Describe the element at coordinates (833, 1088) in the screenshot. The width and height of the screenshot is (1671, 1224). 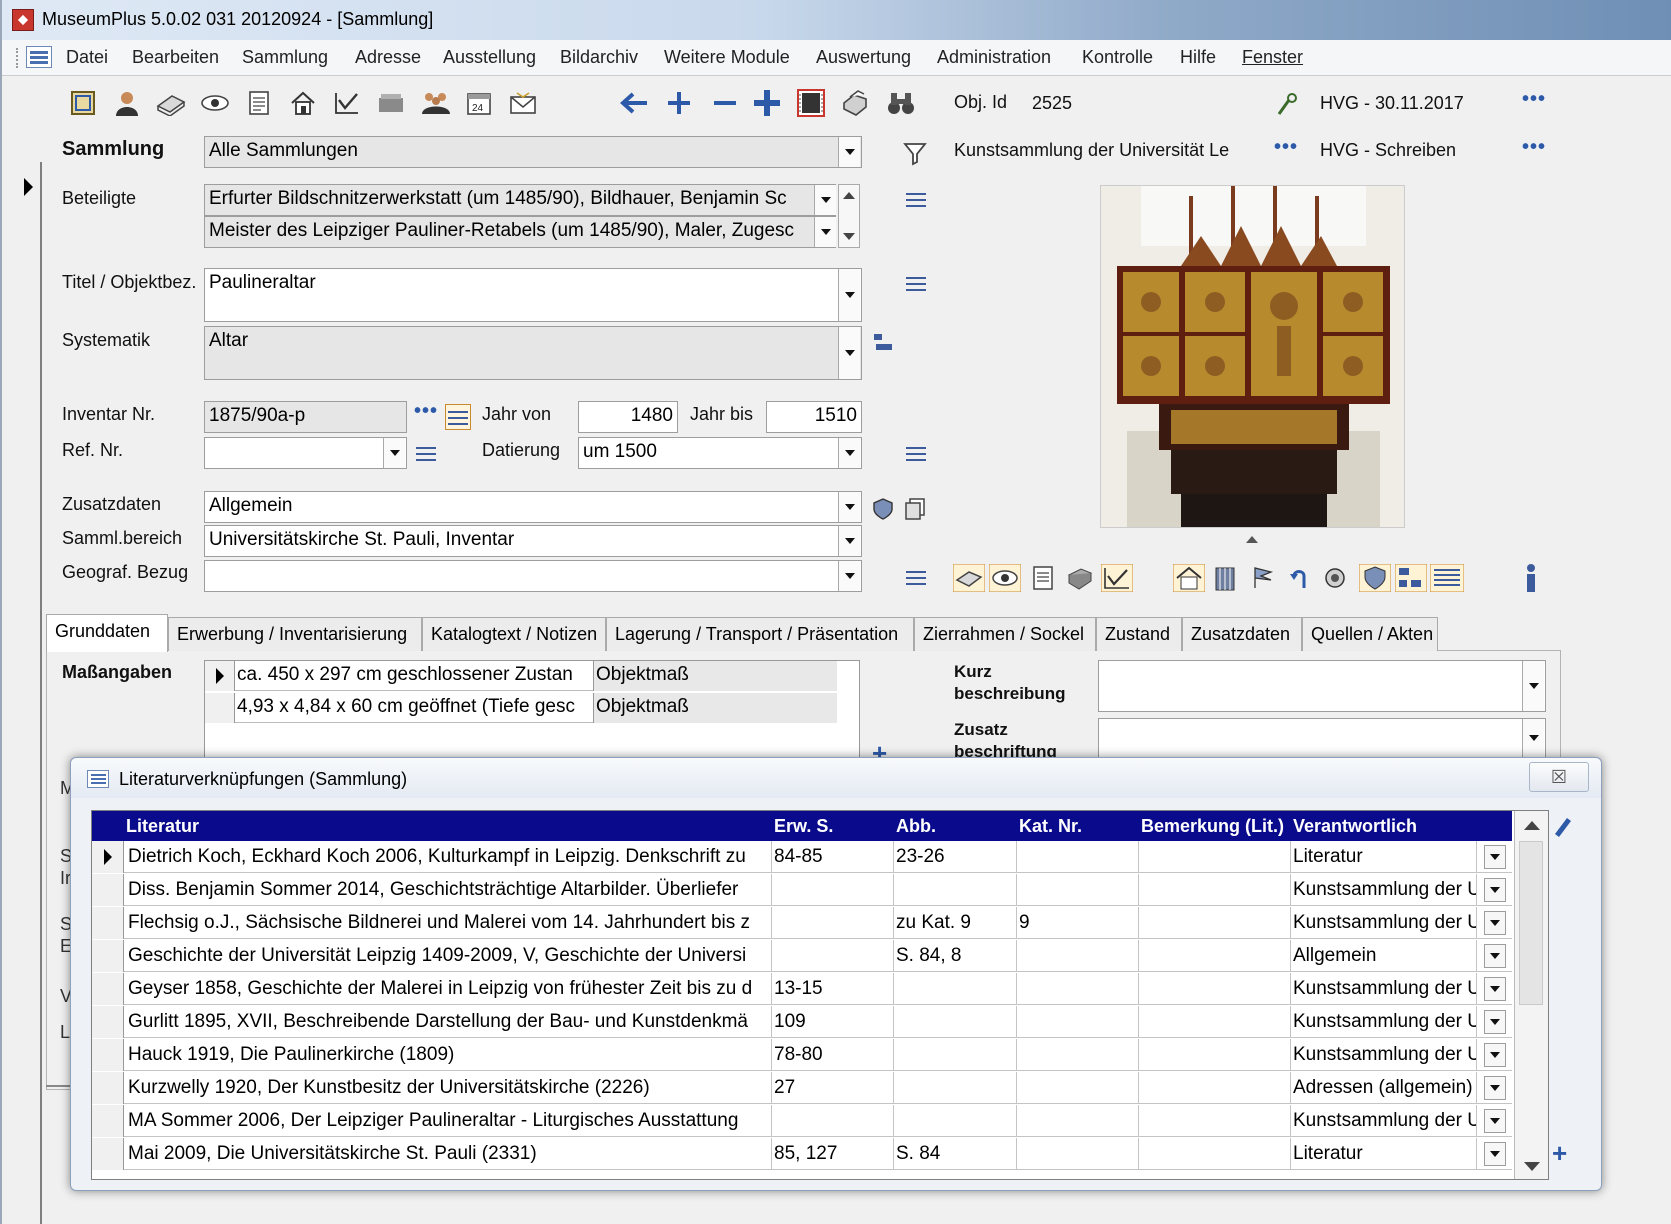
I see `cell-erw-s: 27` at that location.